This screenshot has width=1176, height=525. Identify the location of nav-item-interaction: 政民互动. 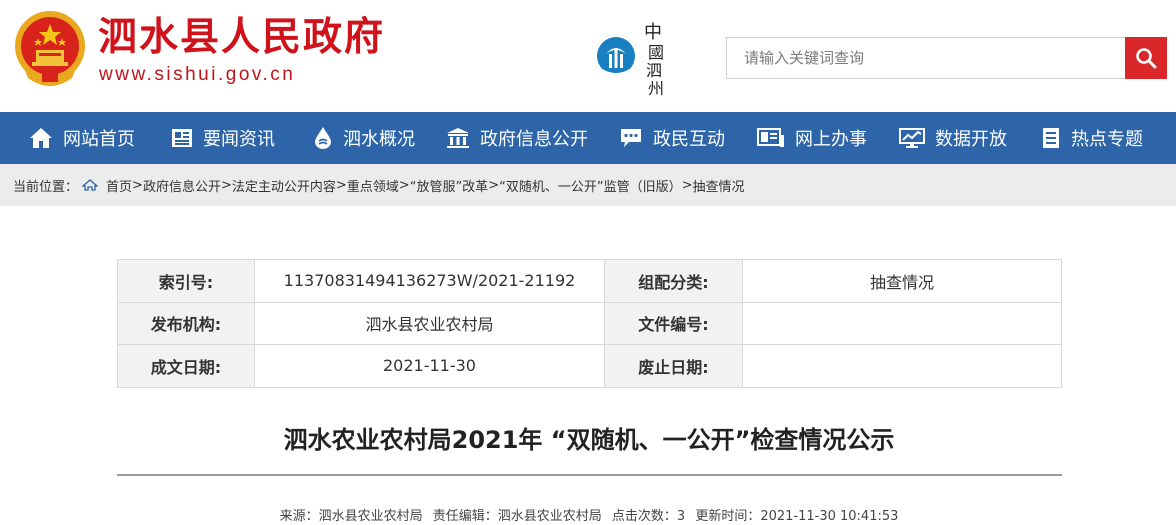
(672, 138).